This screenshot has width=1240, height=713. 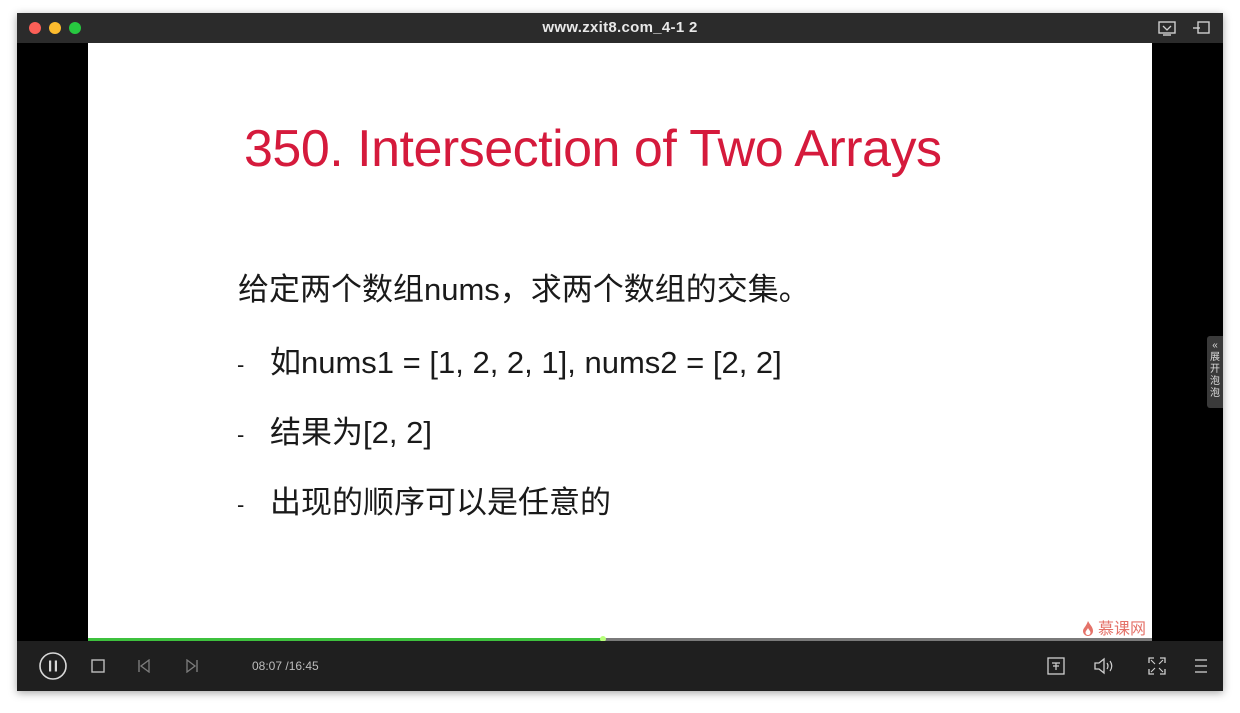 I want to click on subtitle-button, so click(x=1056, y=666).